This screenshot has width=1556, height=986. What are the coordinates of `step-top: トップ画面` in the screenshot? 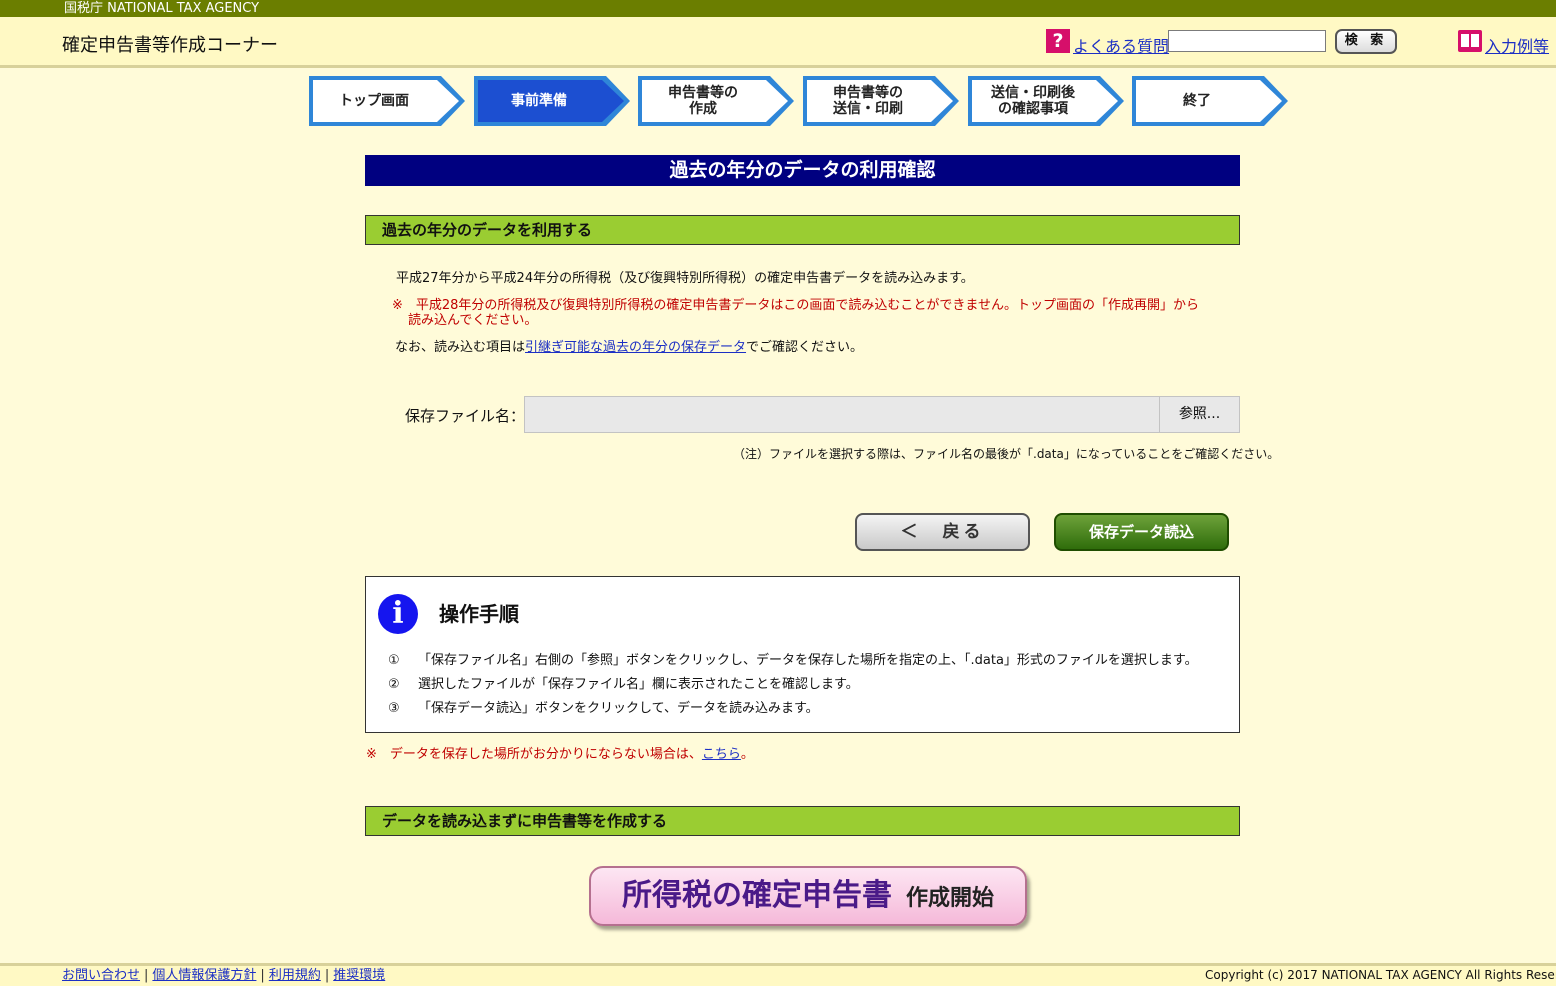 It's located at (387, 101).